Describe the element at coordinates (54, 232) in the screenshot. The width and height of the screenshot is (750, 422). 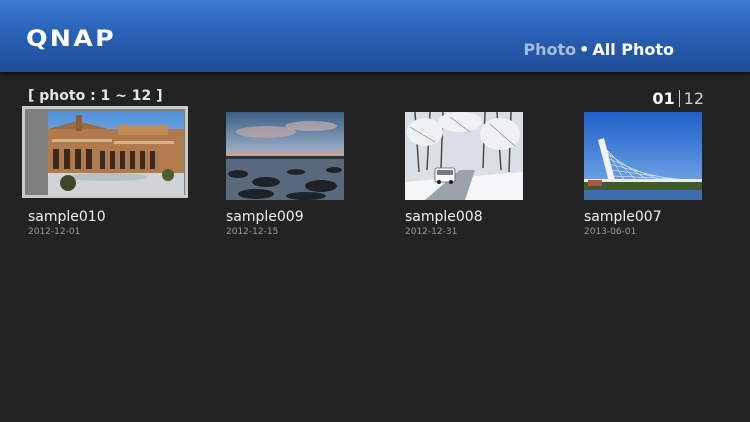
I see `photo-date: 2012-12-01` at that location.